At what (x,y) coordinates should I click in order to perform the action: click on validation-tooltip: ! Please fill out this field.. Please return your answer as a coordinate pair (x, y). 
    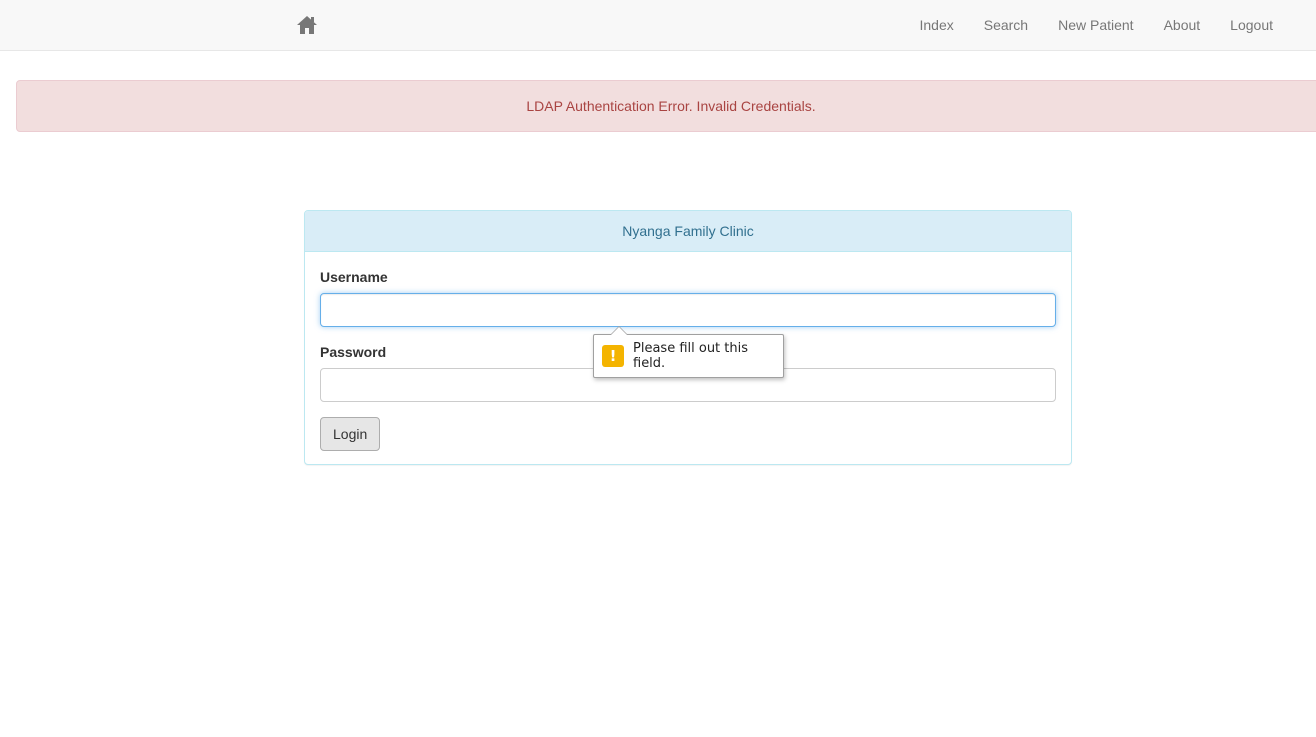
    Looking at the image, I should click on (688, 352).